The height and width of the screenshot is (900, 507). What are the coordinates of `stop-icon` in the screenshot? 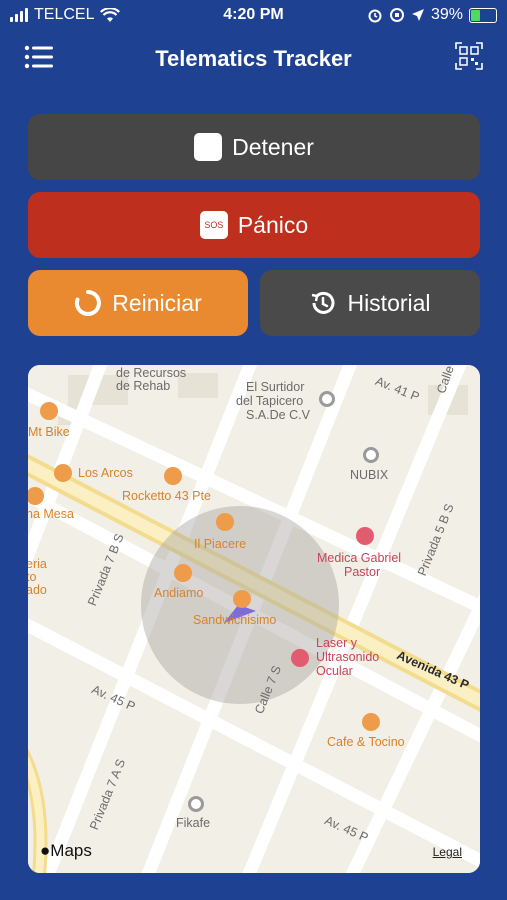 It's located at (208, 147).